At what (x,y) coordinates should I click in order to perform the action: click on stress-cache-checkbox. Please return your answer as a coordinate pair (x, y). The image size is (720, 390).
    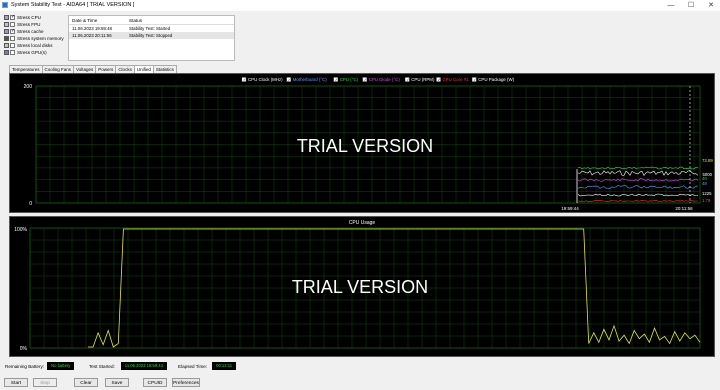
    Looking at the image, I should click on (12, 31).